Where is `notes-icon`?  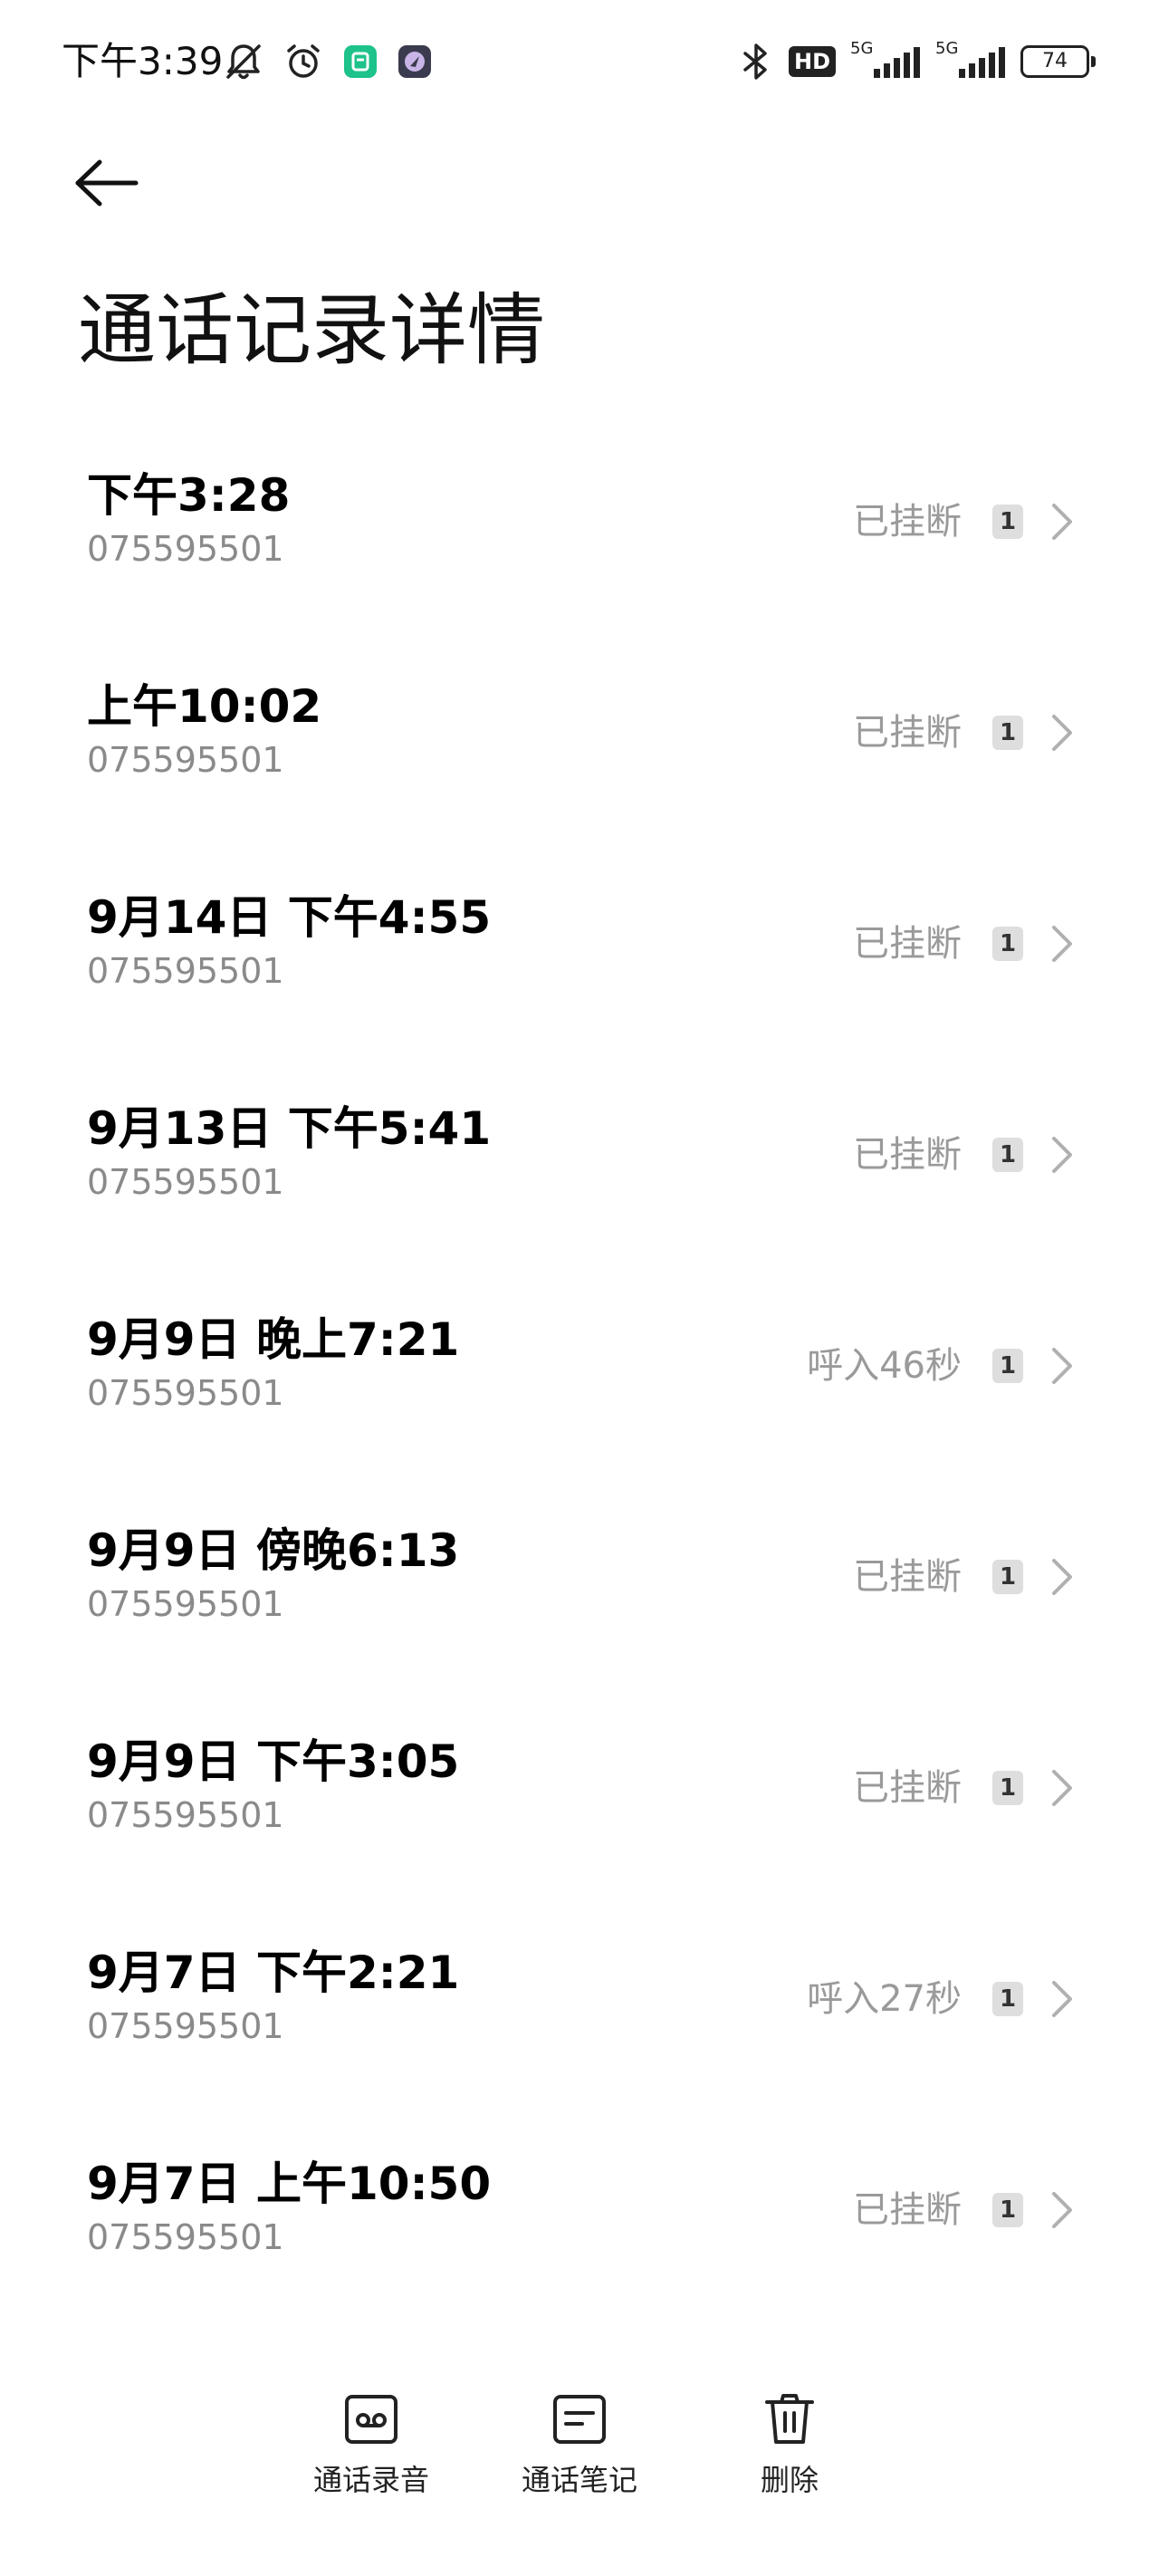 notes-icon is located at coordinates (579, 2419).